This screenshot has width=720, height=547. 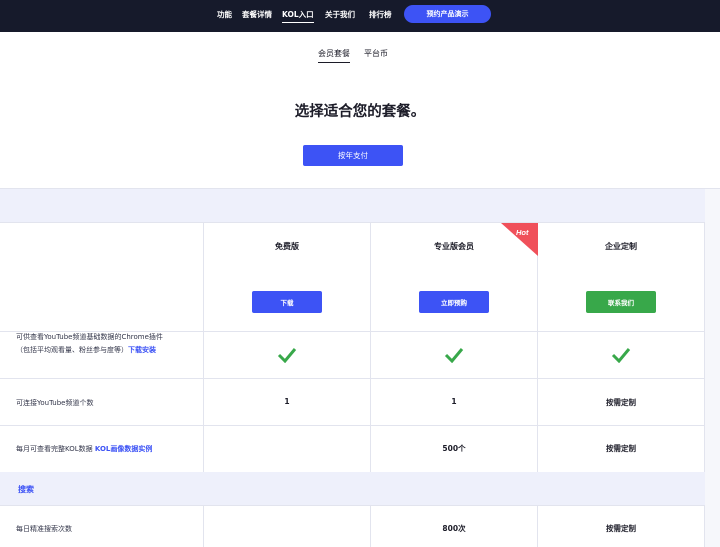 What do you see at coordinates (142, 350) in the screenshot?
I see `download-install-link: 下载安装` at bounding box center [142, 350].